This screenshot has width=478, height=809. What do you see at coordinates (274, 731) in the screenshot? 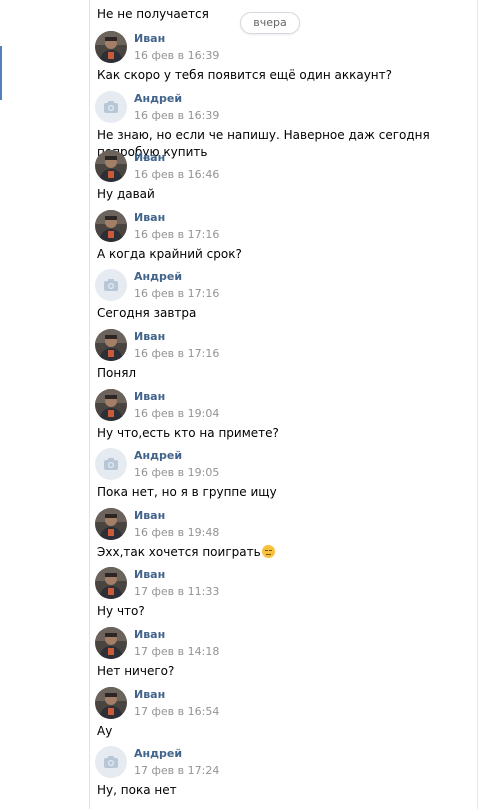
I see `message-text: Ау` at bounding box center [274, 731].